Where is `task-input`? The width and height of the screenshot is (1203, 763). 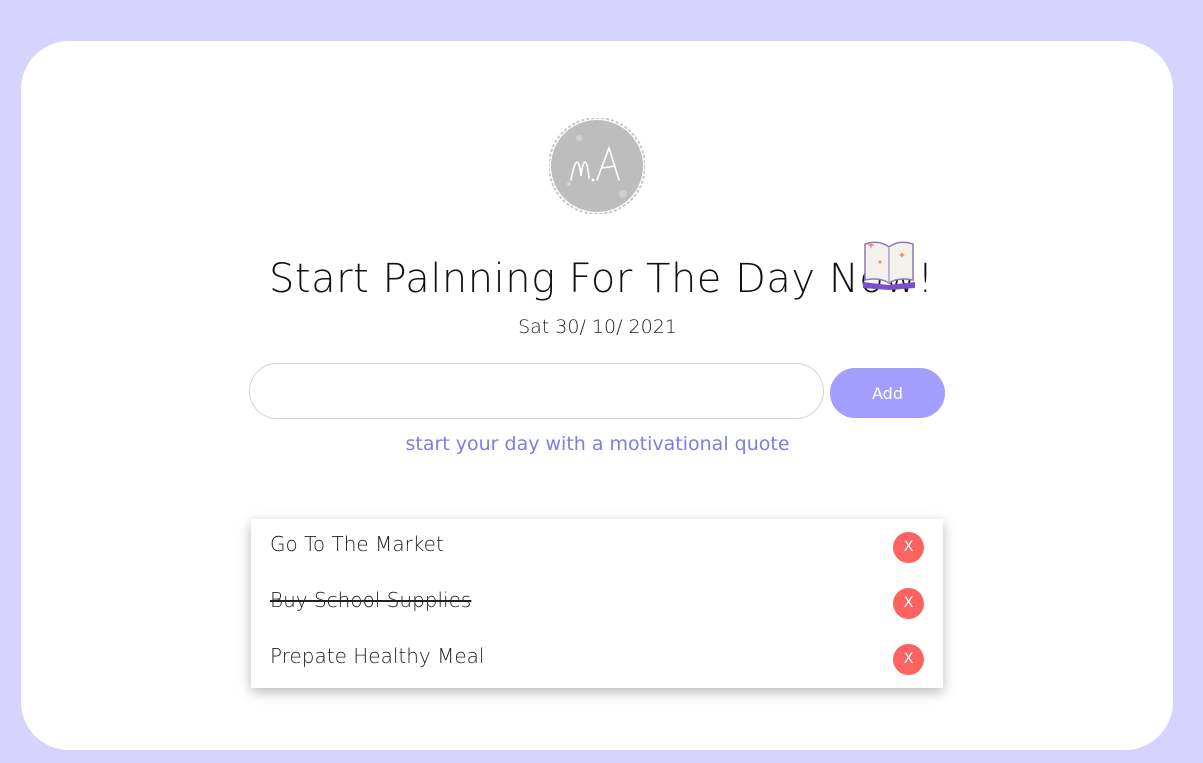
task-input is located at coordinates (536, 391).